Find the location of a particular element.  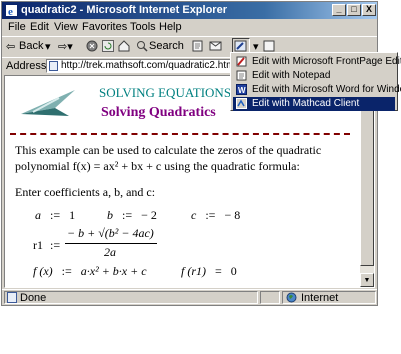

menu-item-frontpage: Edit with Microsoft FrontPage Editor is located at coordinates (317, 62).